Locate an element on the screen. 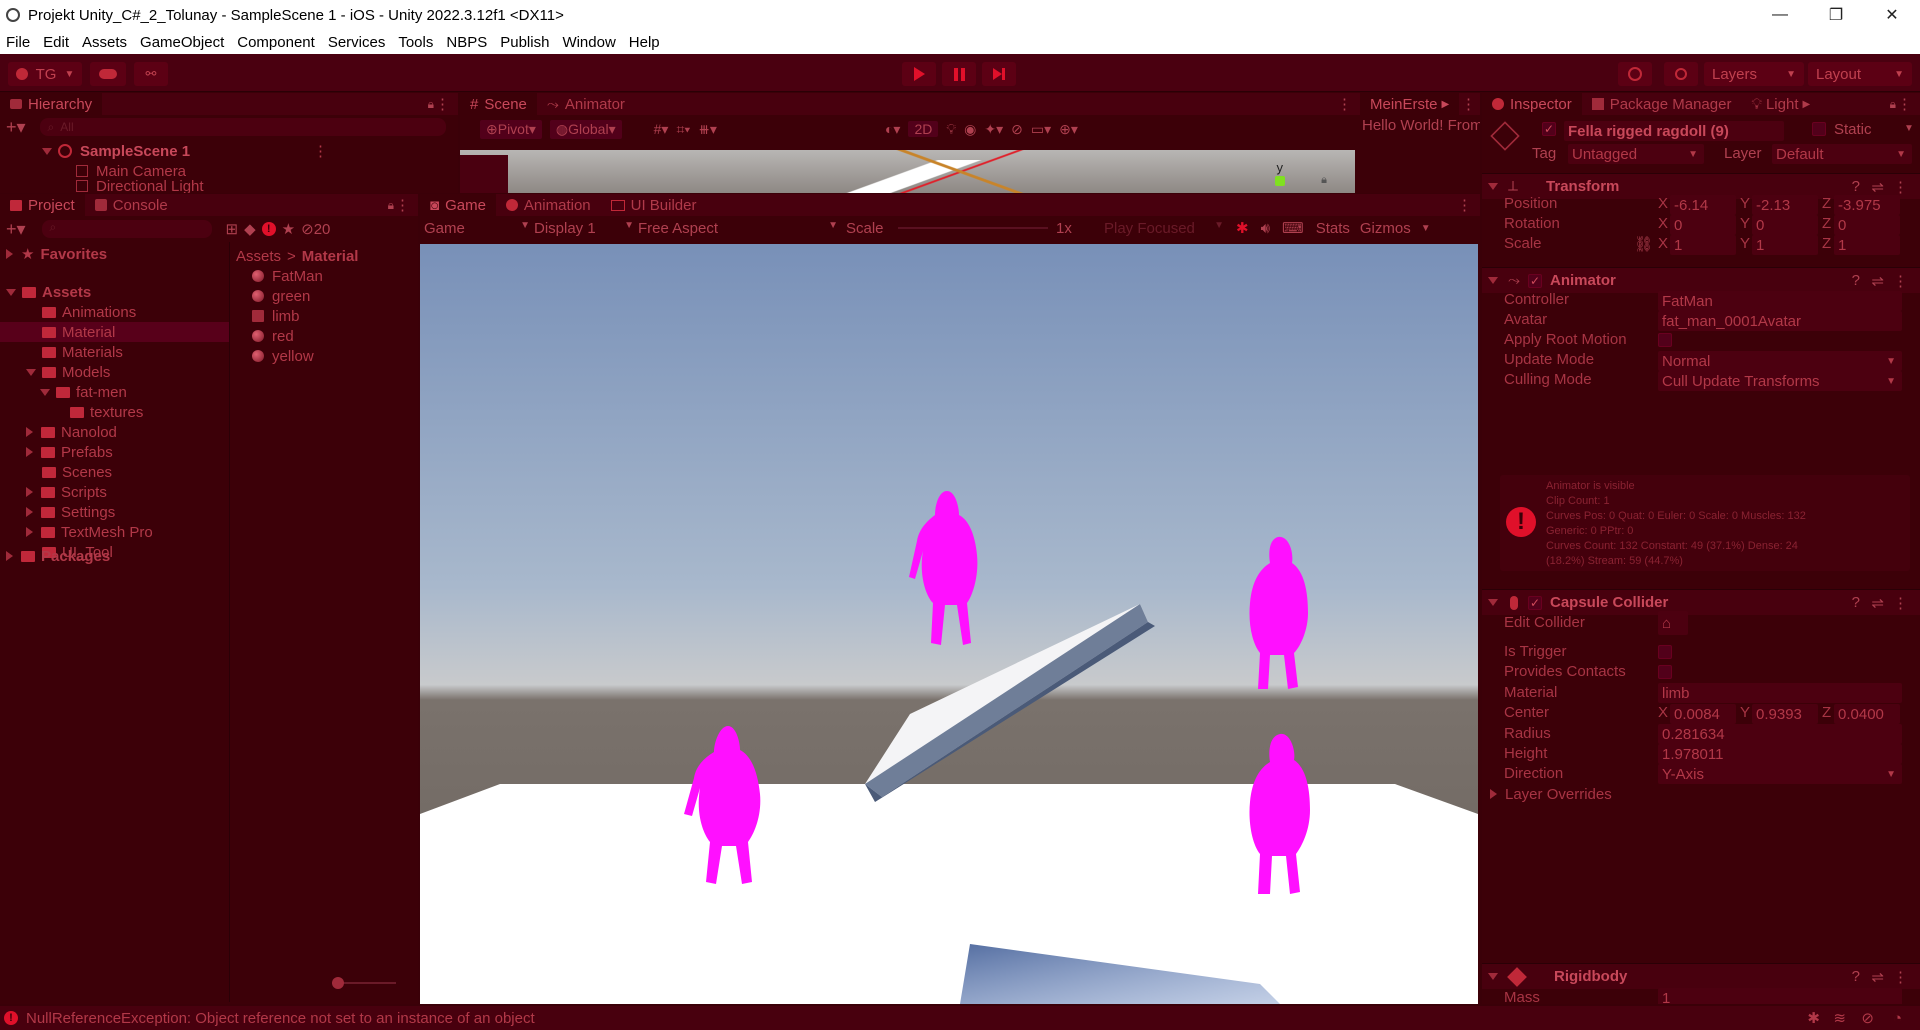 The width and height of the screenshot is (1920, 1030). menu-edit: Edit is located at coordinates (56, 42).